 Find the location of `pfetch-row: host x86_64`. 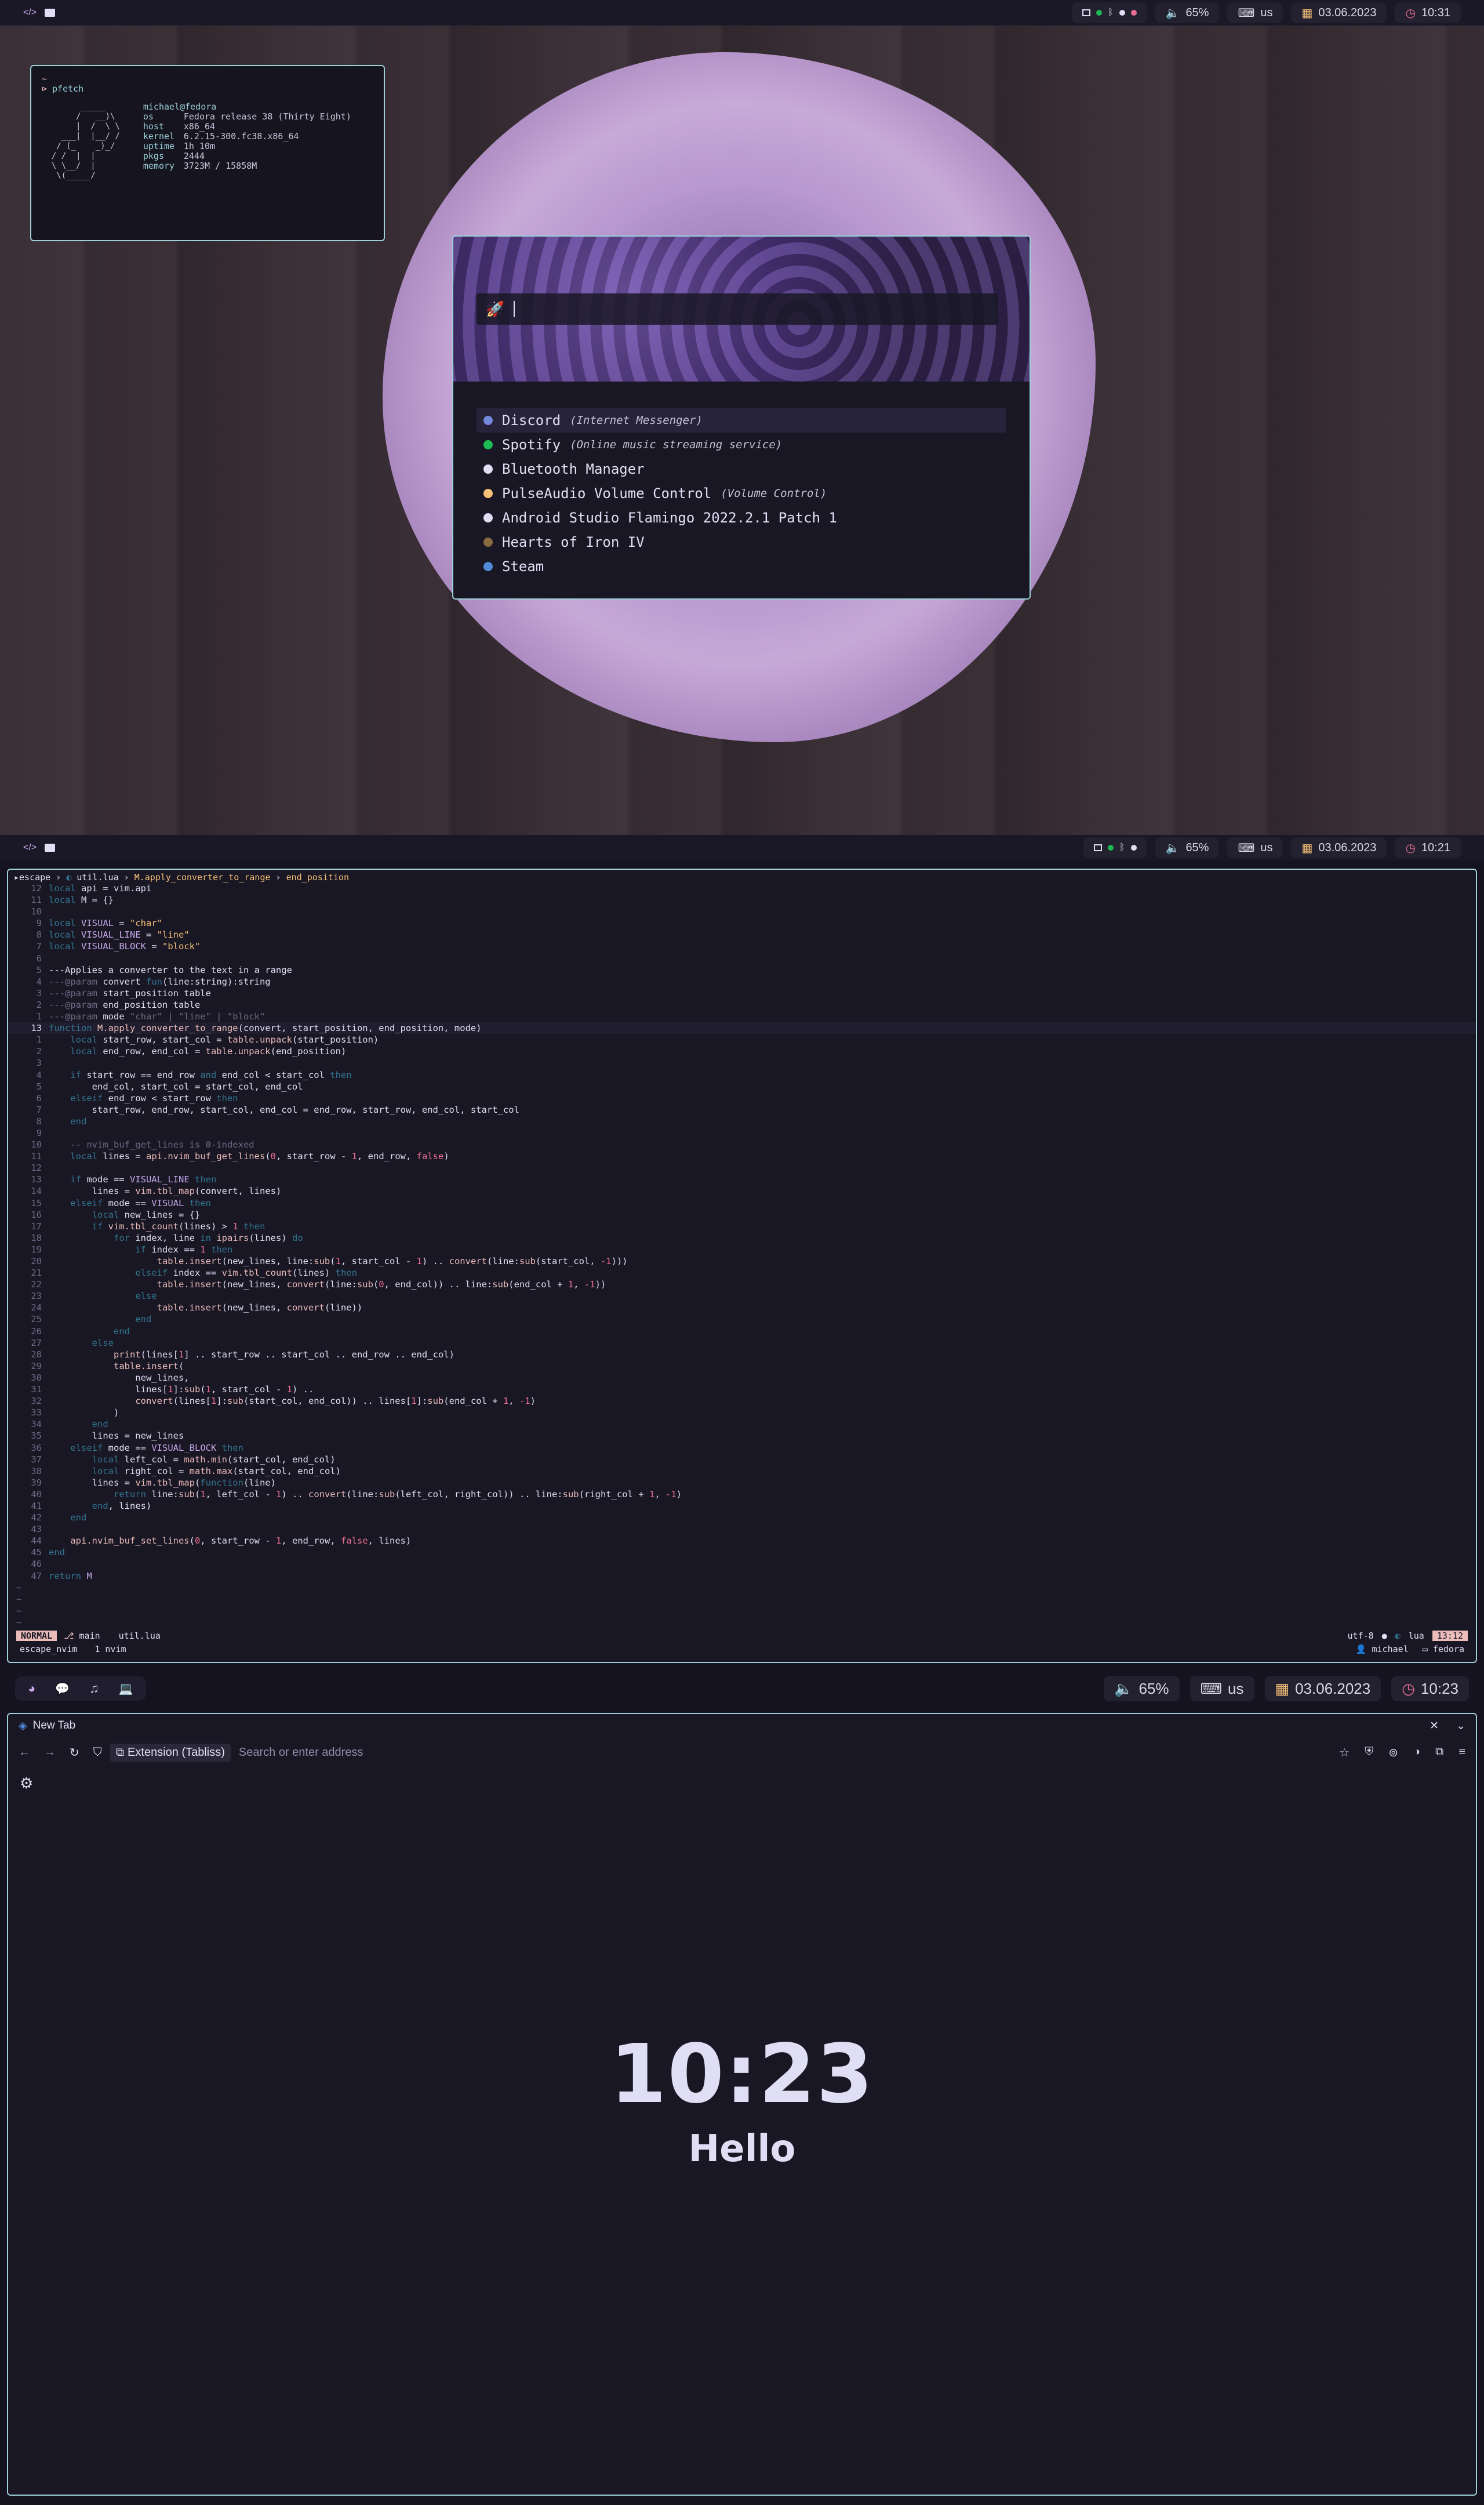

pfetch-row: host x86_64 is located at coordinates (247, 127).